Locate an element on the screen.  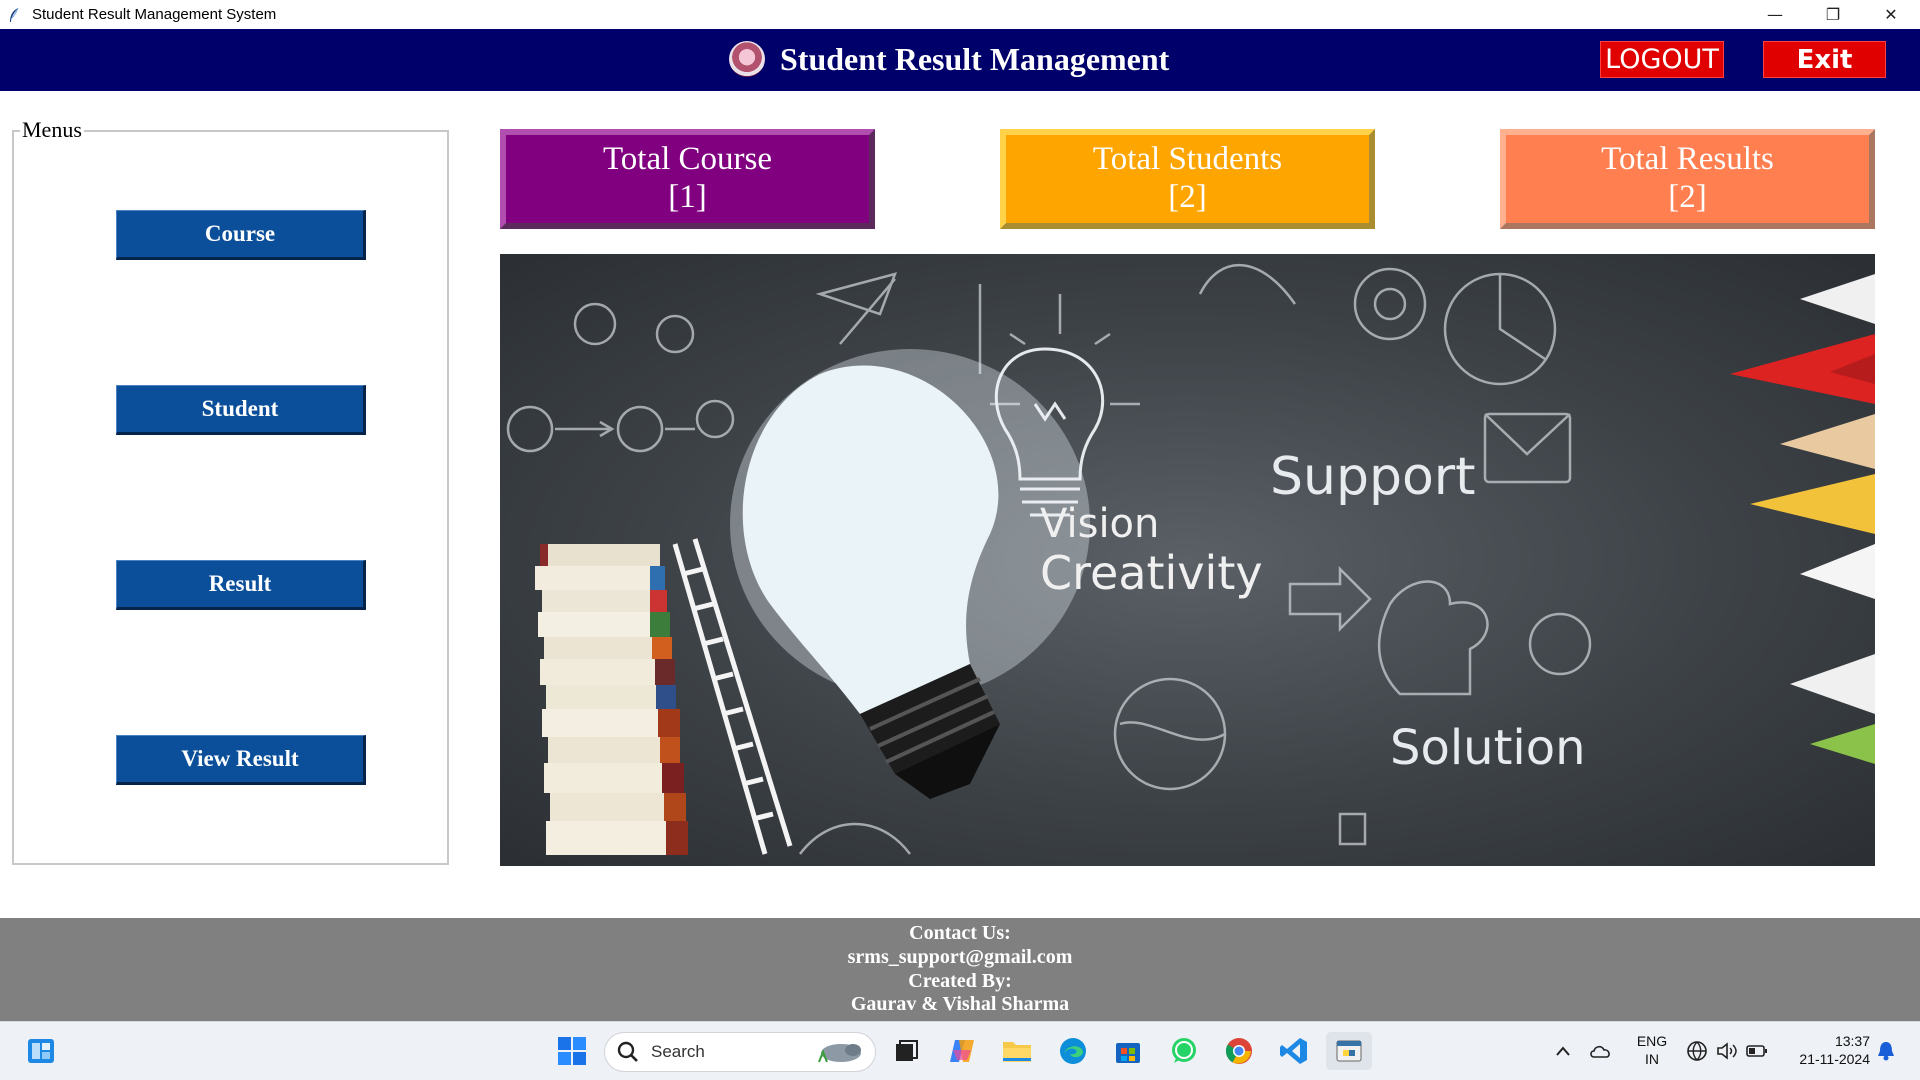
total-course-label: Total Course is located at coordinates (687, 159).